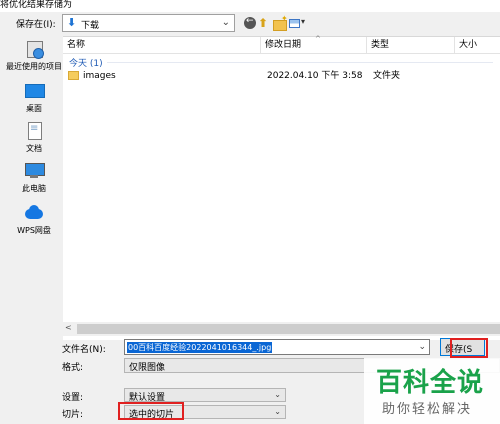  I want to click on settings-dropdown: 默认设置 ⌄, so click(205, 395).